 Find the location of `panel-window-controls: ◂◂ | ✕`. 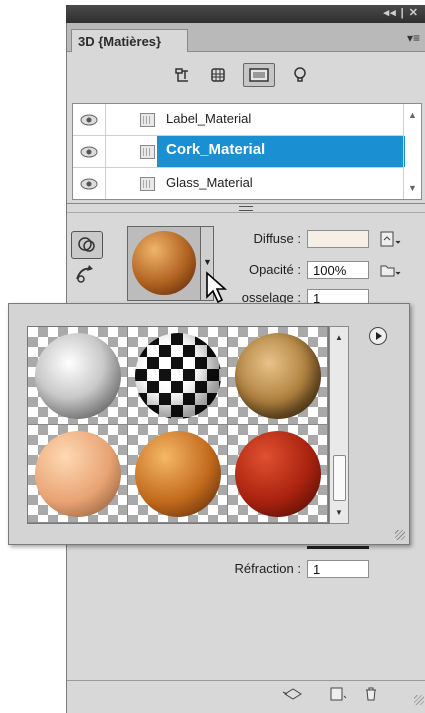

panel-window-controls: ◂◂ | ✕ is located at coordinates (401, 12).